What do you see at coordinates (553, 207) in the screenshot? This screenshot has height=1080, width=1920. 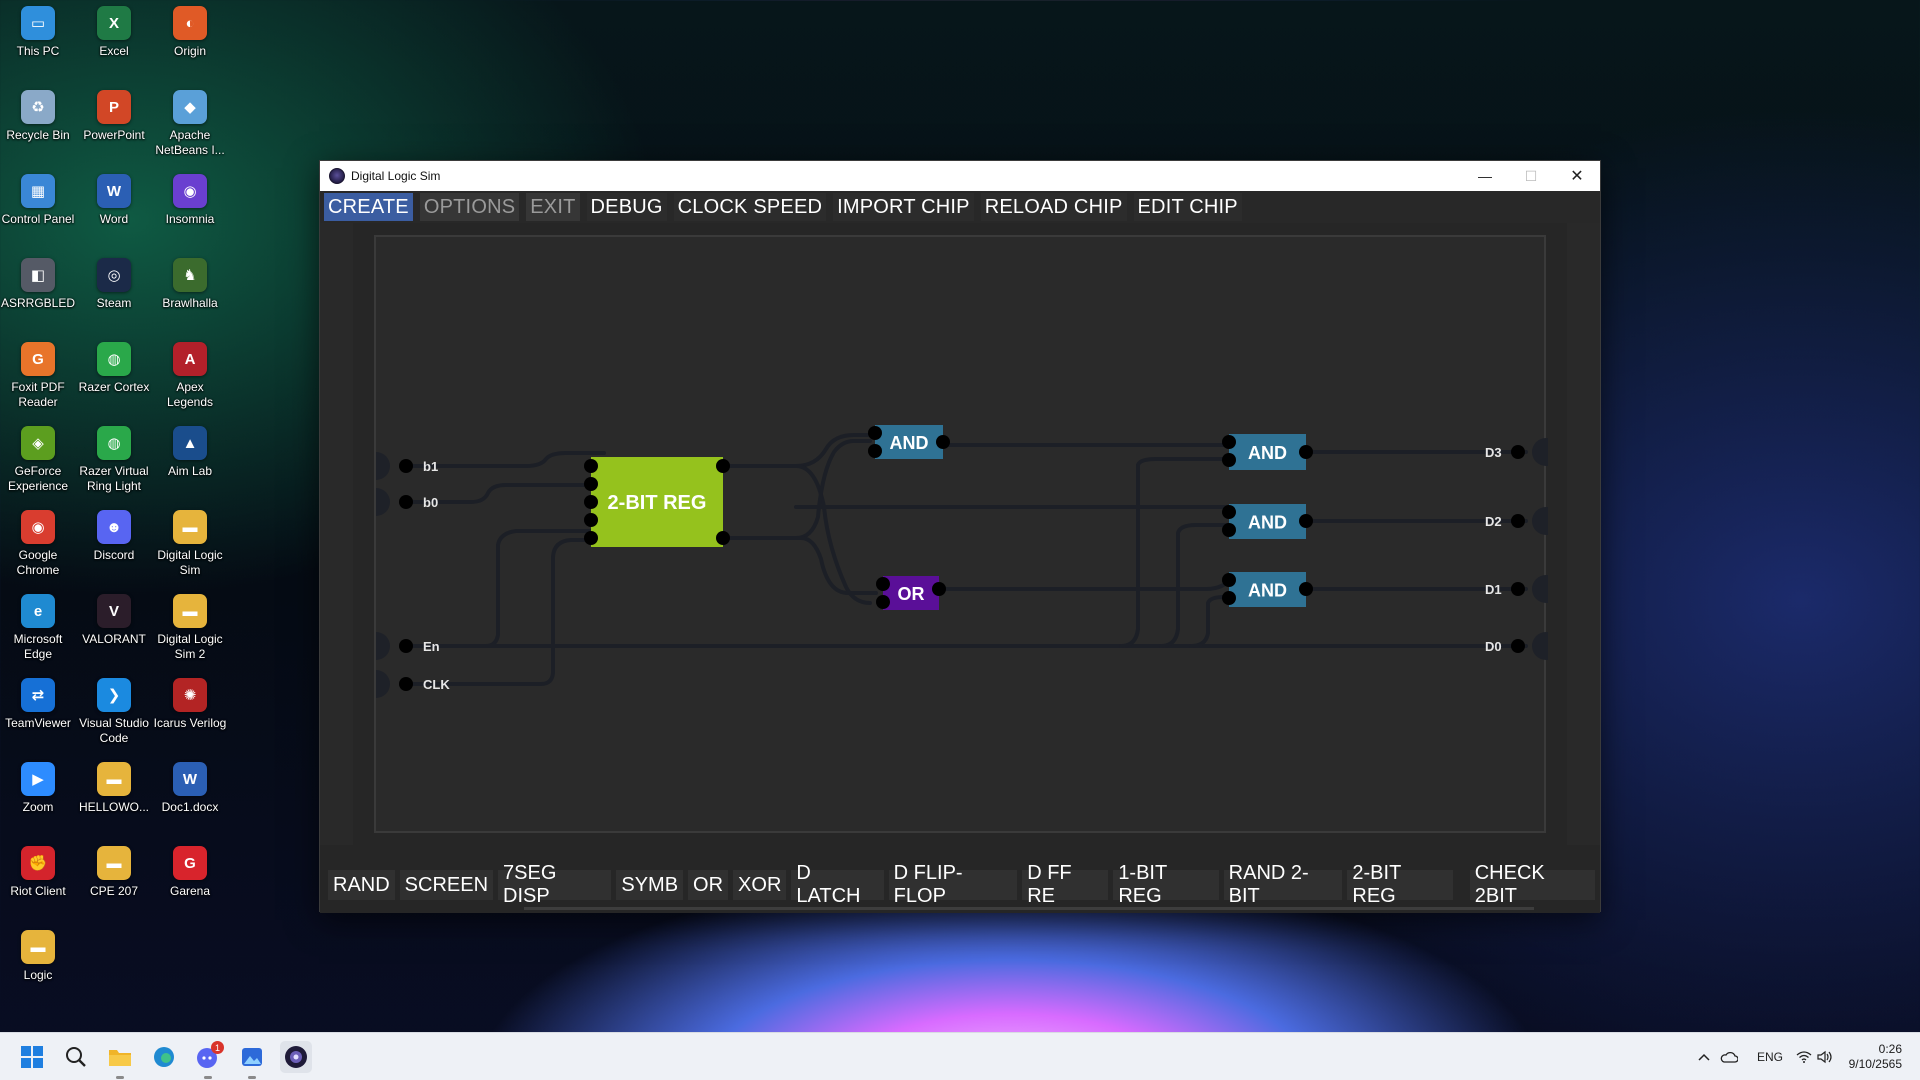 I see `menu-exit-button: EXIT` at bounding box center [553, 207].